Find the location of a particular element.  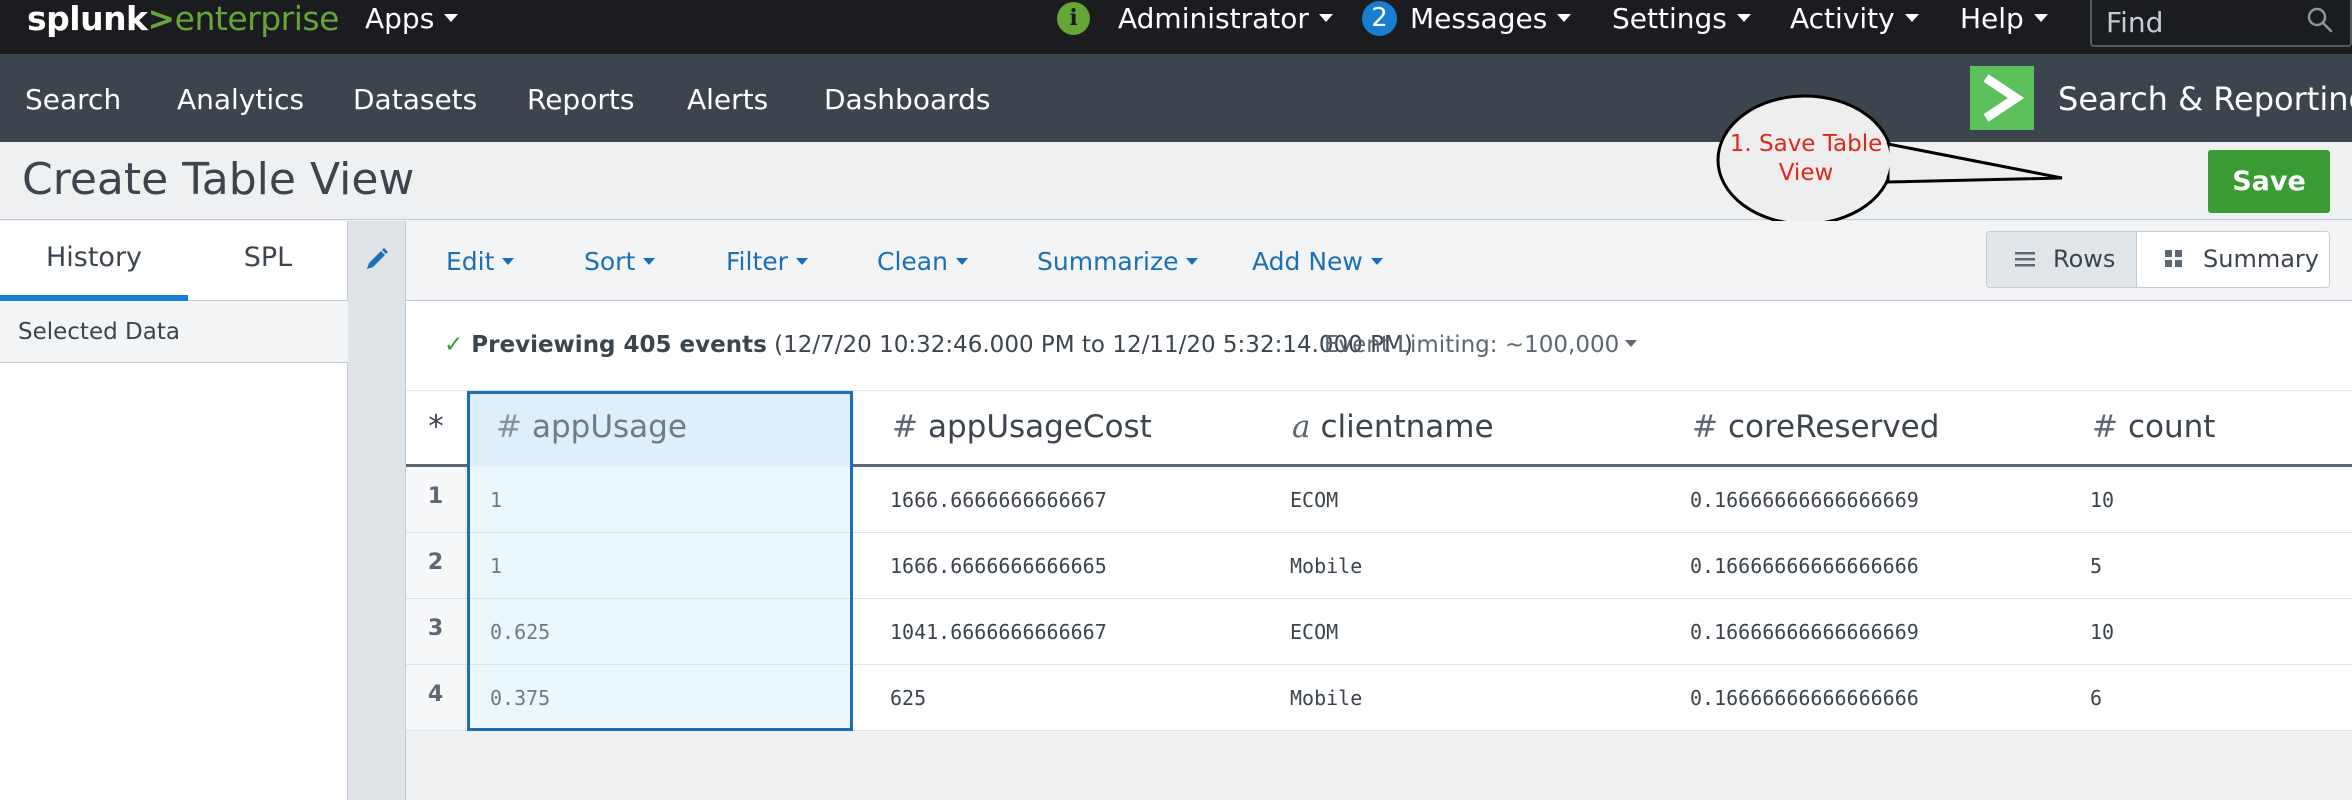

edit-menu: Edit is located at coordinates (480, 262).